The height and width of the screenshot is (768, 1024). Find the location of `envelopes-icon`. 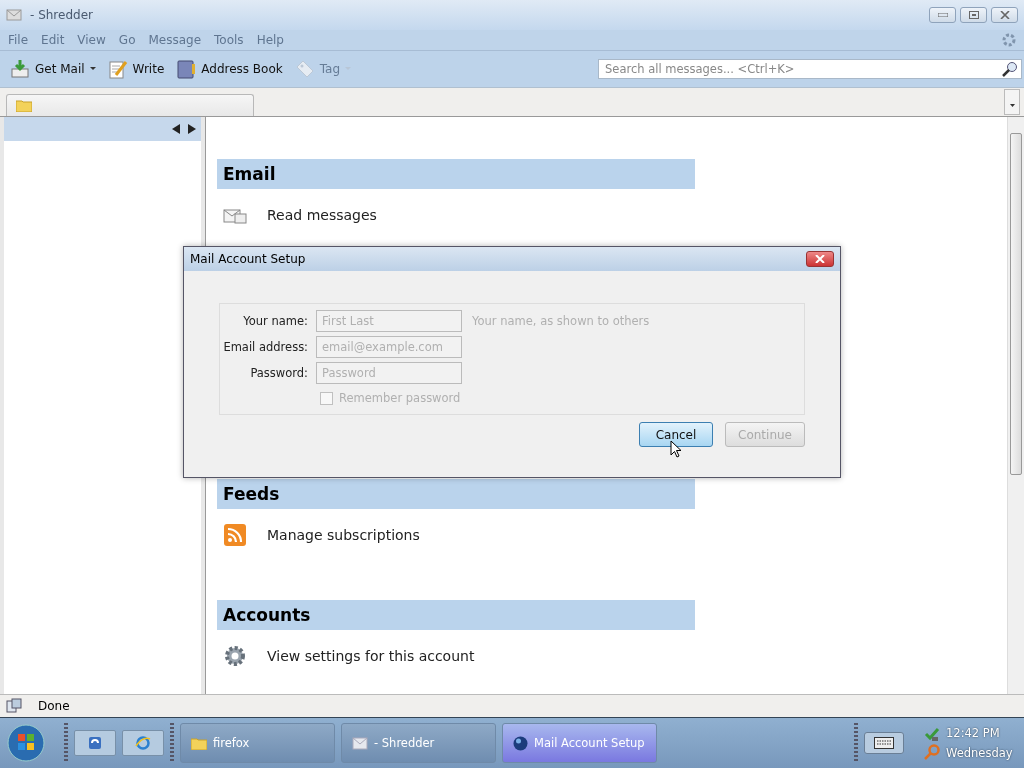

envelopes-icon is located at coordinates (235, 215).